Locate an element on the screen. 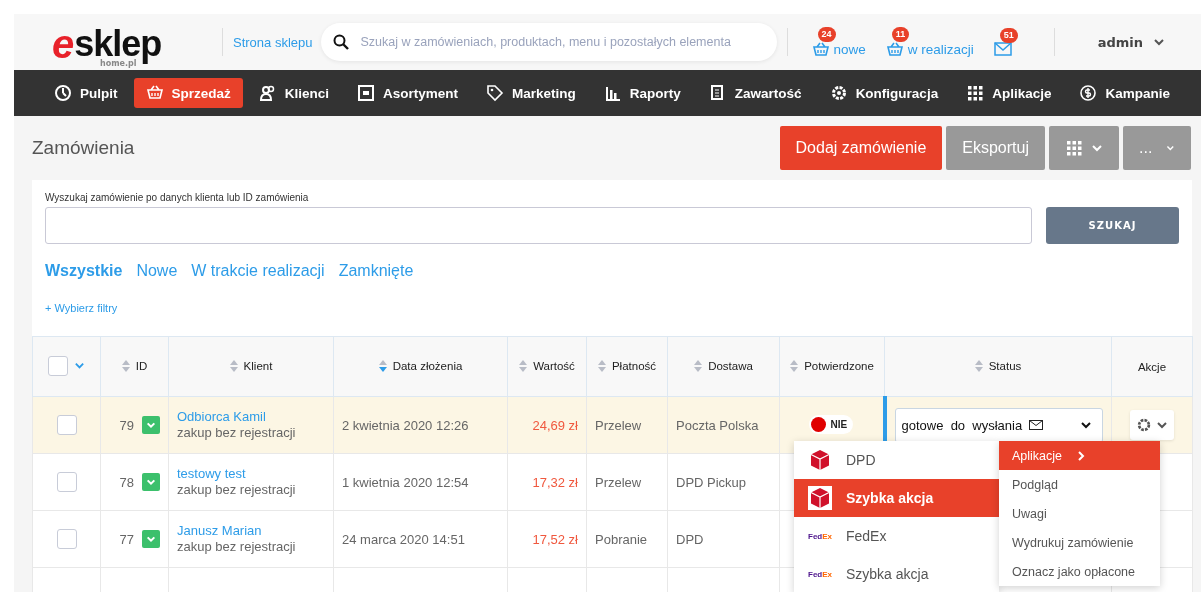 The image size is (1201, 592). menu-item: Wydrukuj zamówienie is located at coordinates (1079, 542).